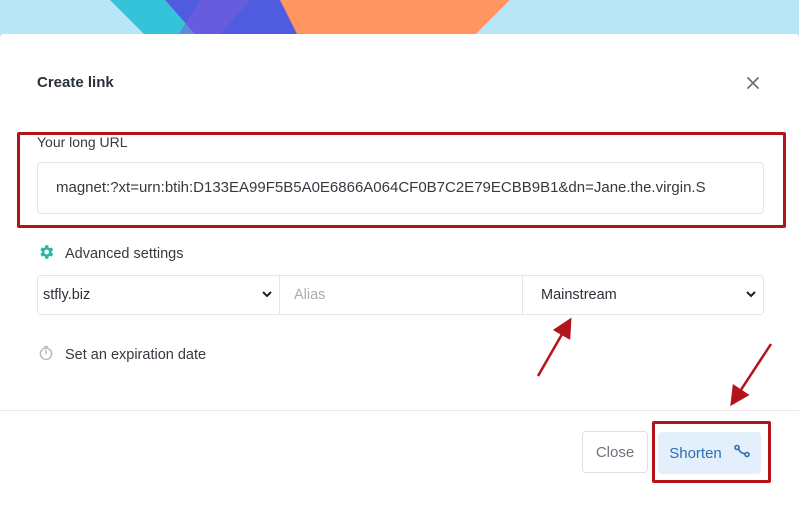 The image size is (799, 512). Describe the element at coordinates (136, 355) in the screenshot. I see `expiration-label: Set an expiration date` at that location.